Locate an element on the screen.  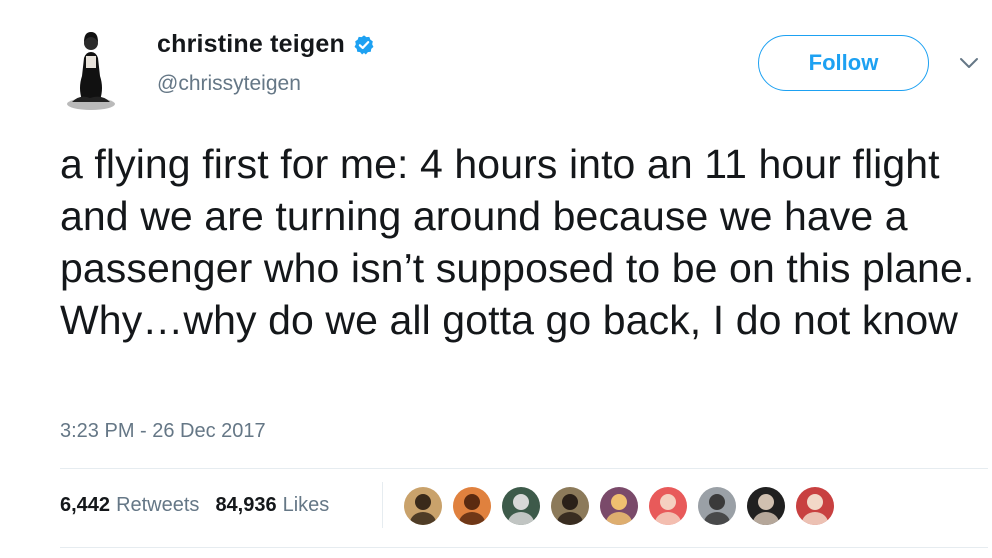
chevron-down-icon is located at coordinates (969, 63).